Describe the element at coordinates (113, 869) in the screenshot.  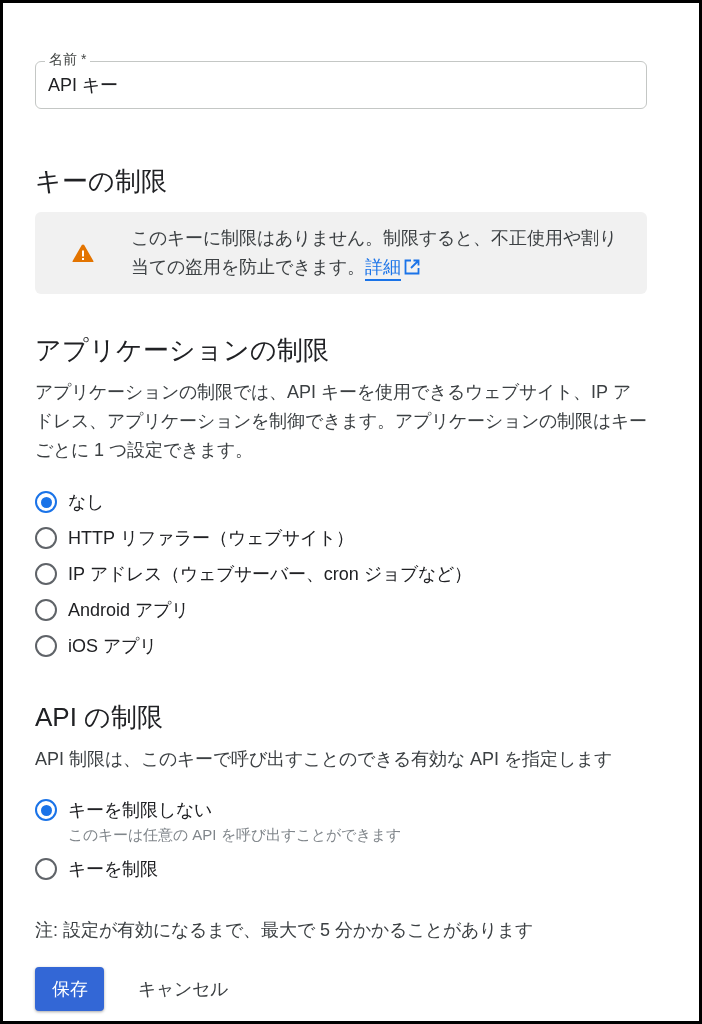
I see `radio-label: キーを制限` at that location.